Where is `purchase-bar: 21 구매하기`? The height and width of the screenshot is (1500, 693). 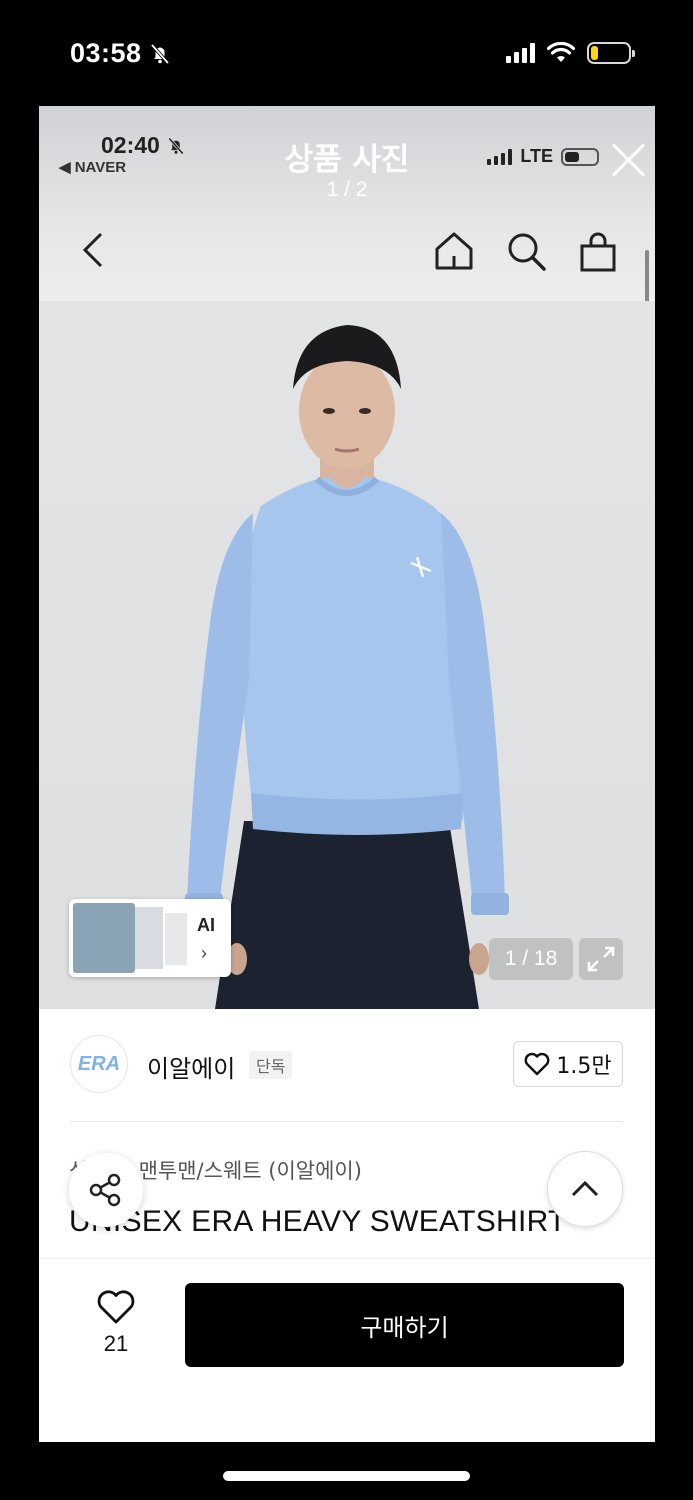
purchase-bar: 21 구매하기 is located at coordinates (347, 1350).